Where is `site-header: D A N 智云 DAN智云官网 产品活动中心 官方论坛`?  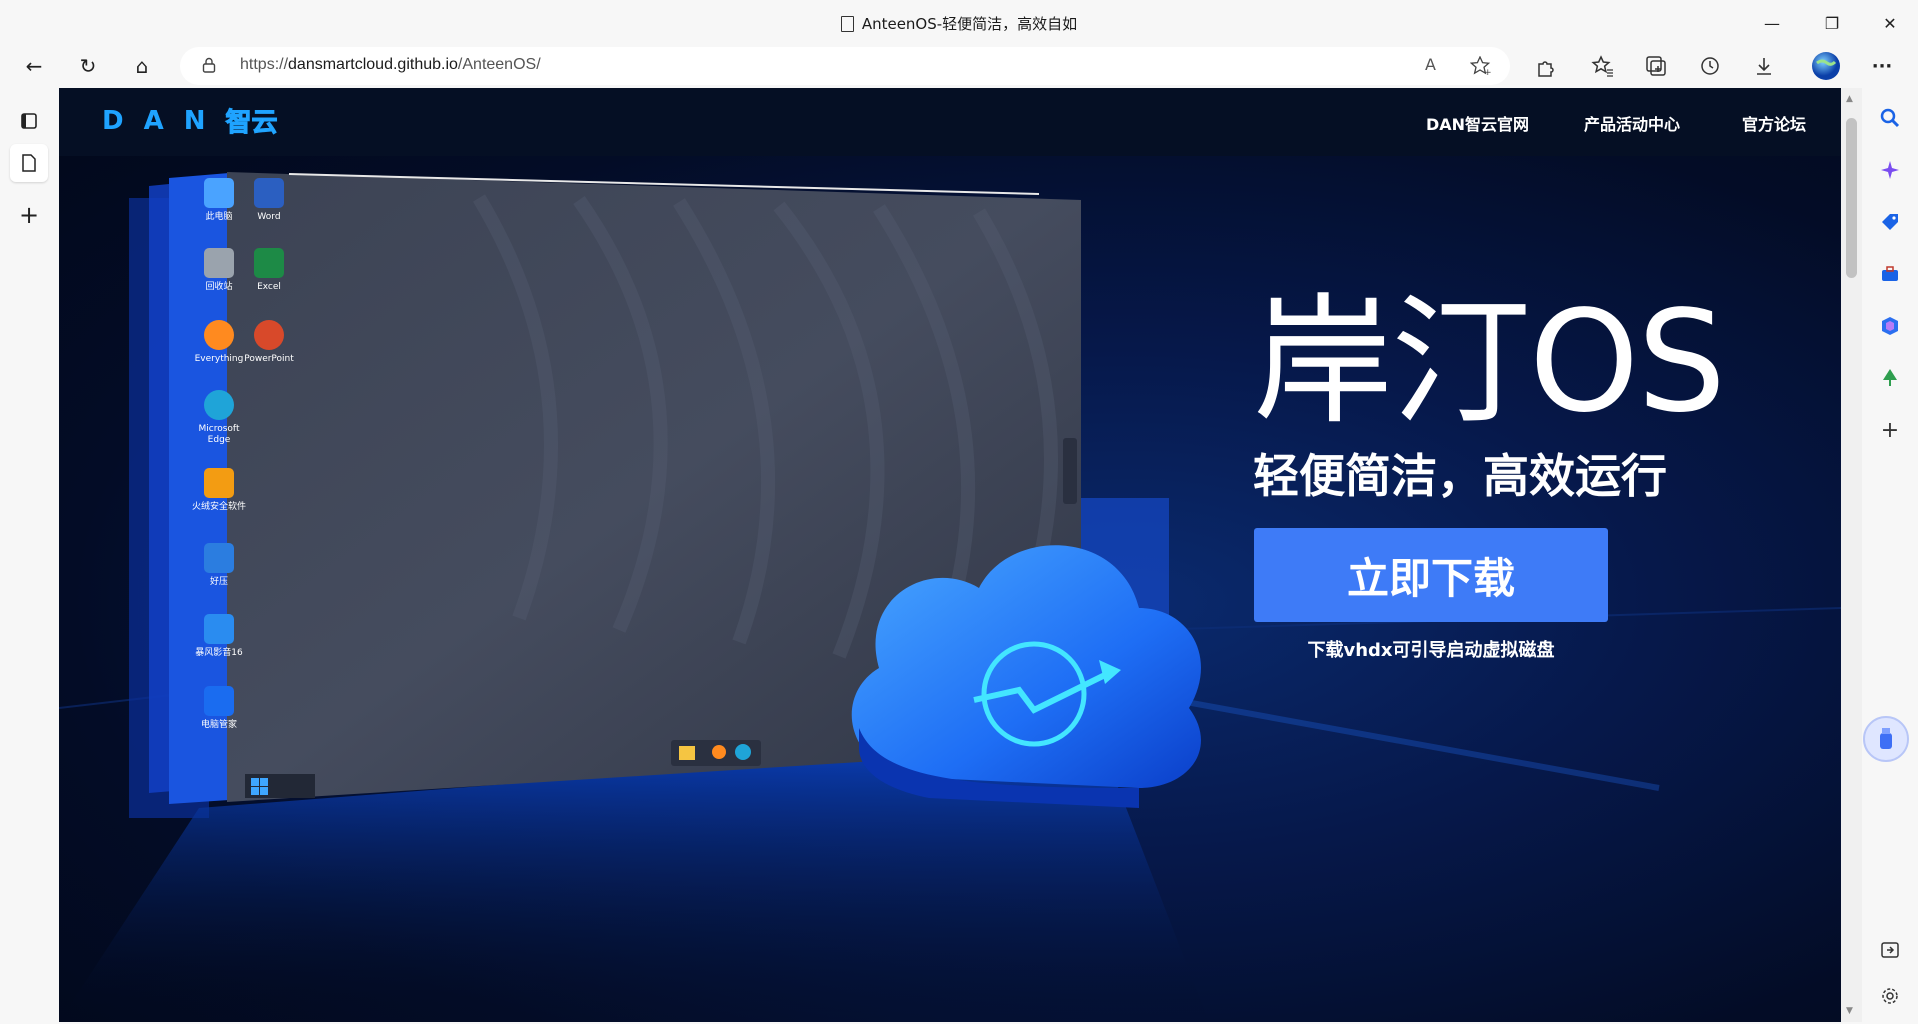
site-header: D A N 智云 DAN智云官网 产品活动中心 官方论坛 is located at coordinates (950, 122).